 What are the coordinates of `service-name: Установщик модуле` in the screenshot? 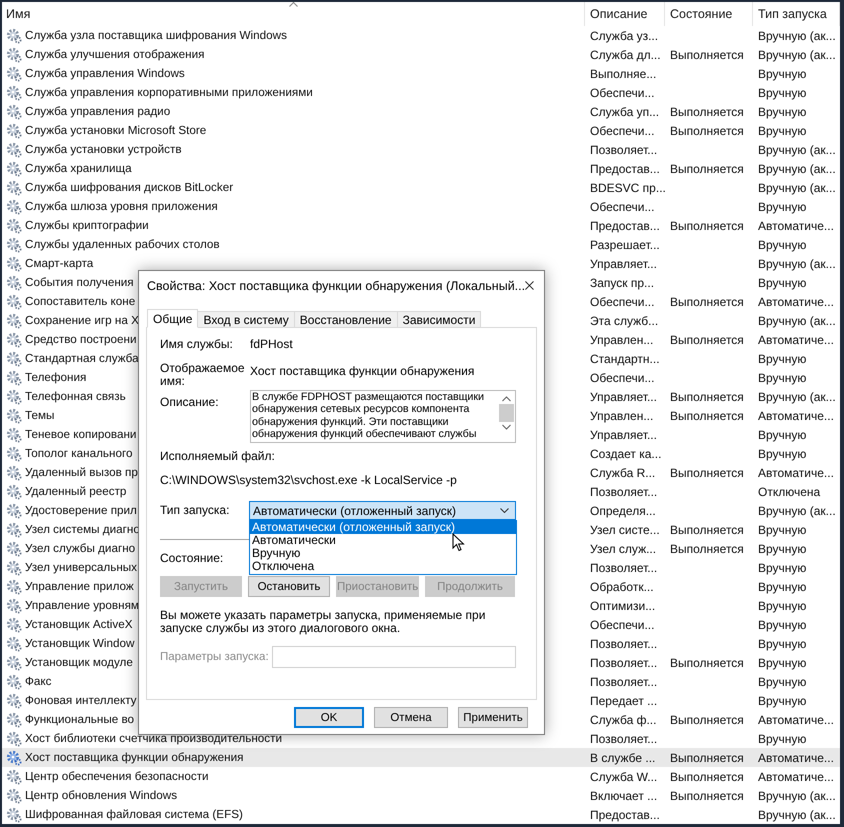 It's located at (79, 662).